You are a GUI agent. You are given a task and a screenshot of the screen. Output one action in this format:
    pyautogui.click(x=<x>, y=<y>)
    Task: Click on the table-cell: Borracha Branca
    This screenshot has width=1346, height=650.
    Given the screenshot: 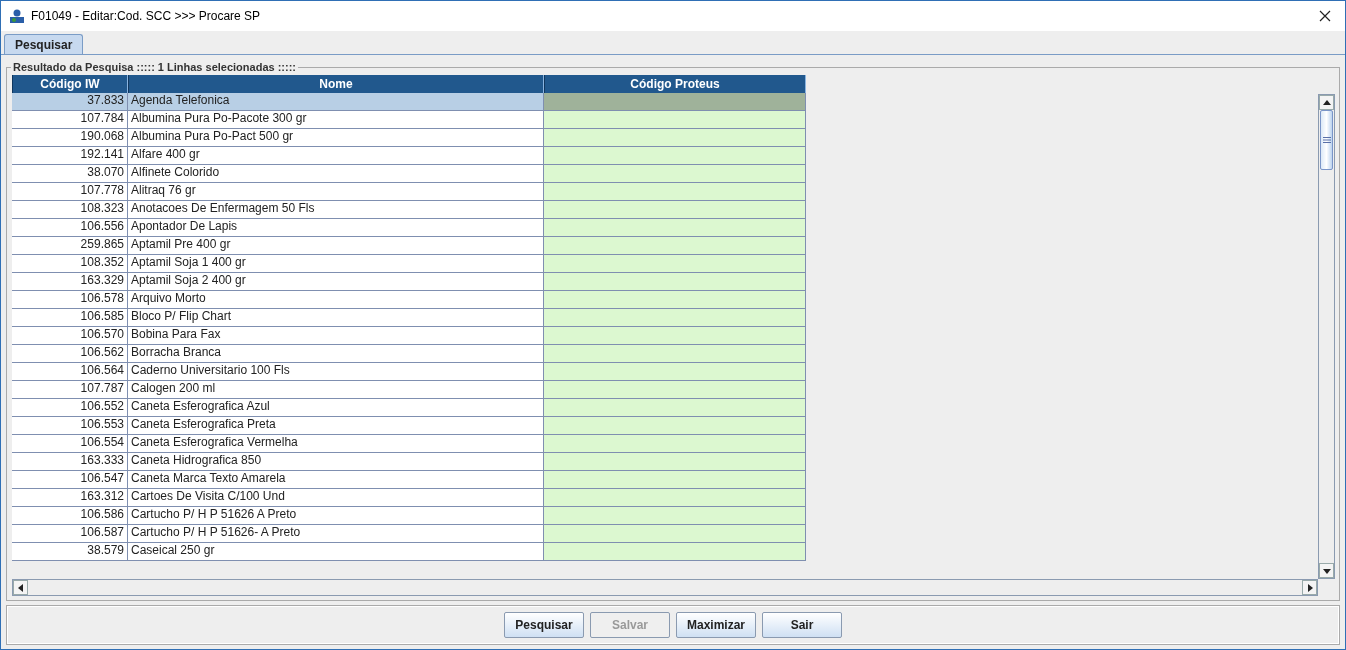 What is the action you would take?
    pyautogui.click(x=336, y=354)
    